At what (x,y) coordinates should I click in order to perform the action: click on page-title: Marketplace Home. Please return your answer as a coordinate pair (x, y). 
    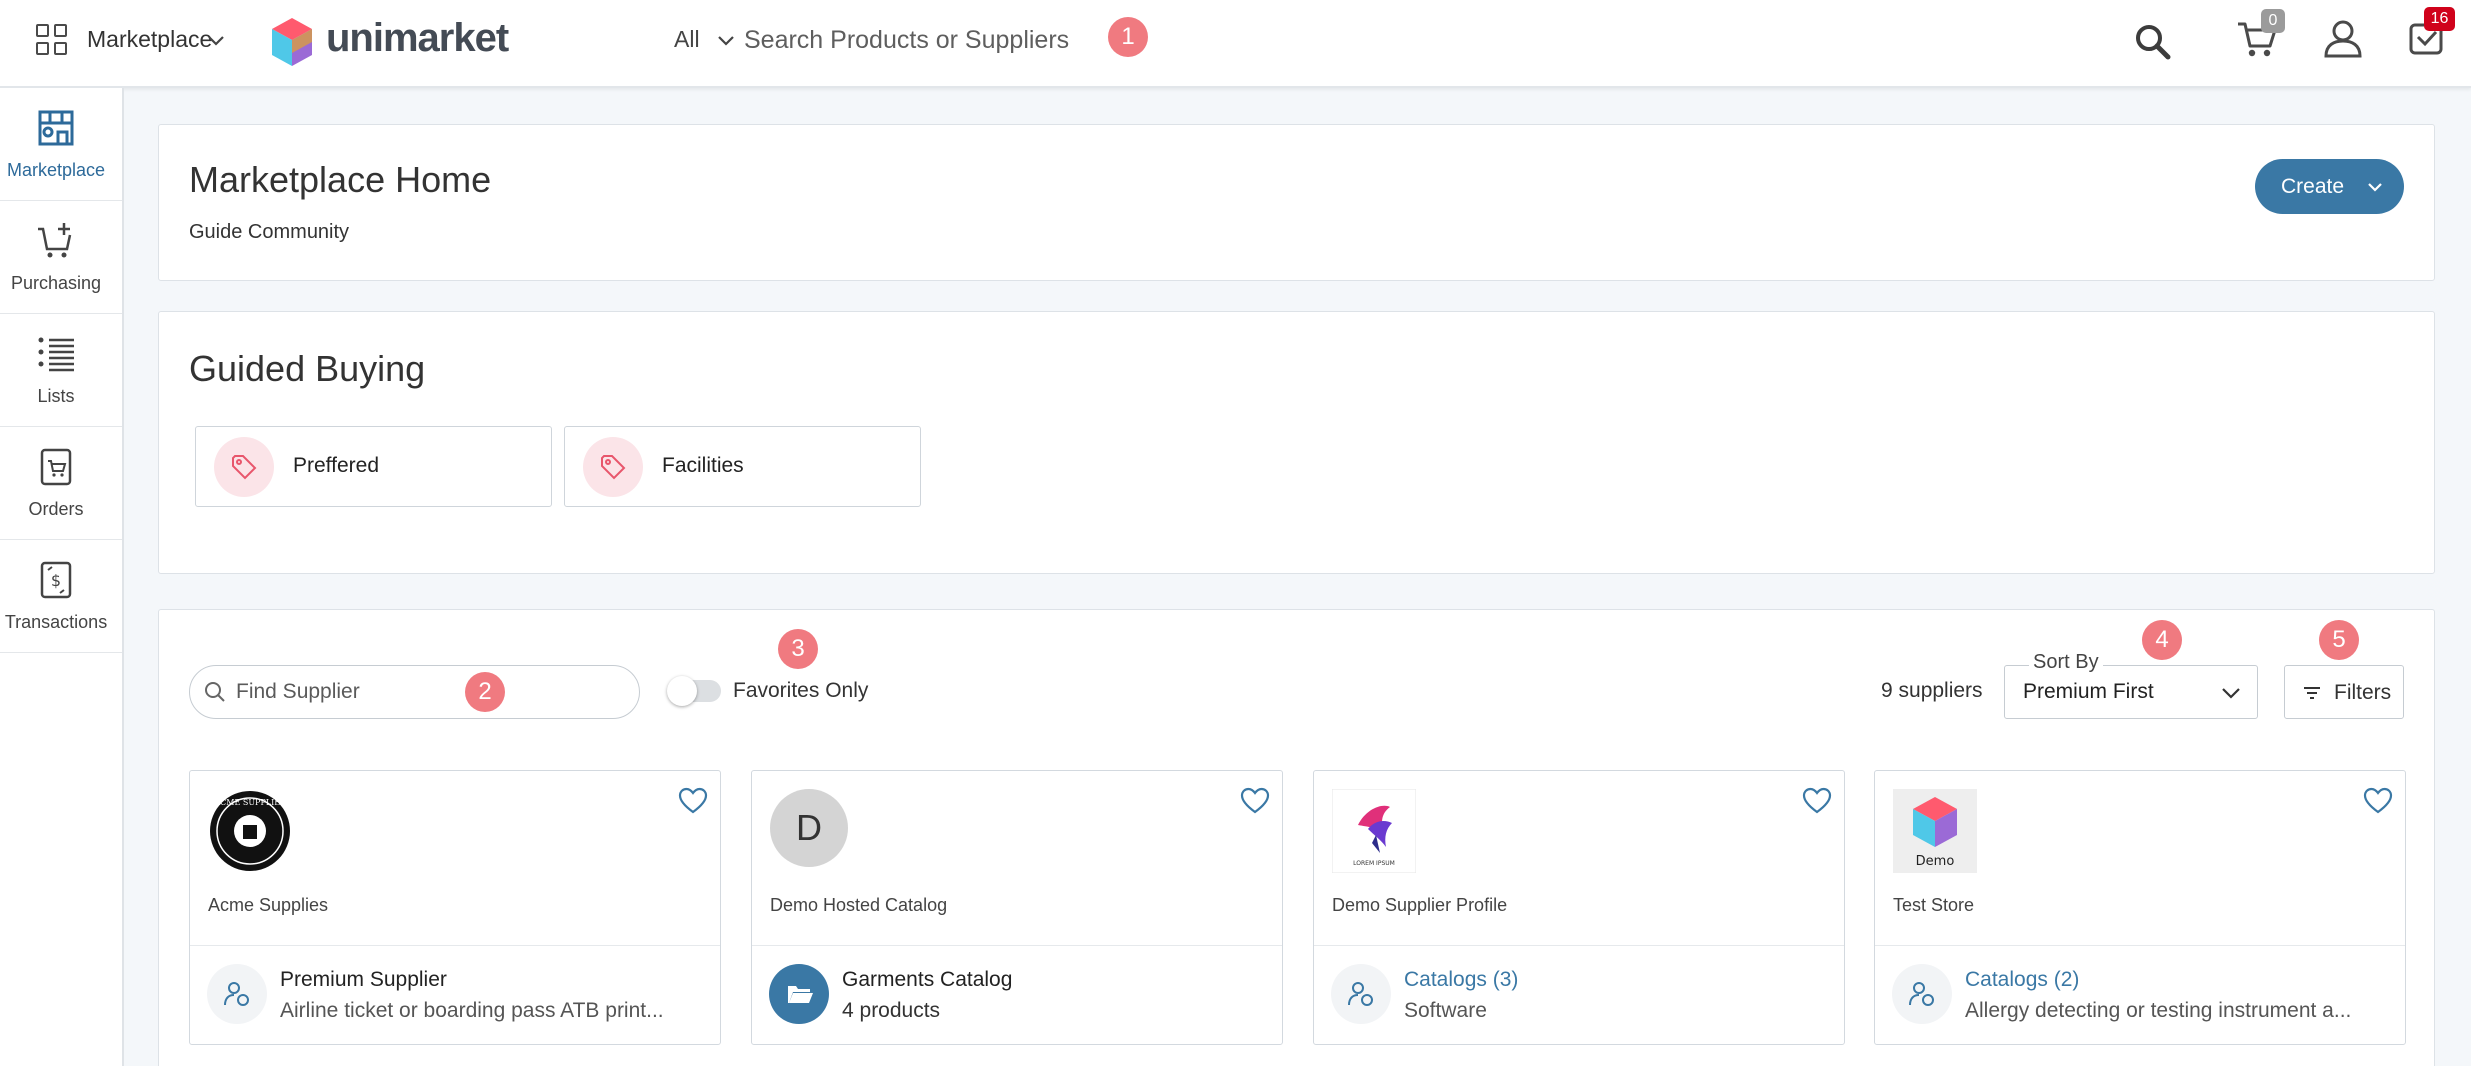
    Looking at the image, I should click on (340, 179).